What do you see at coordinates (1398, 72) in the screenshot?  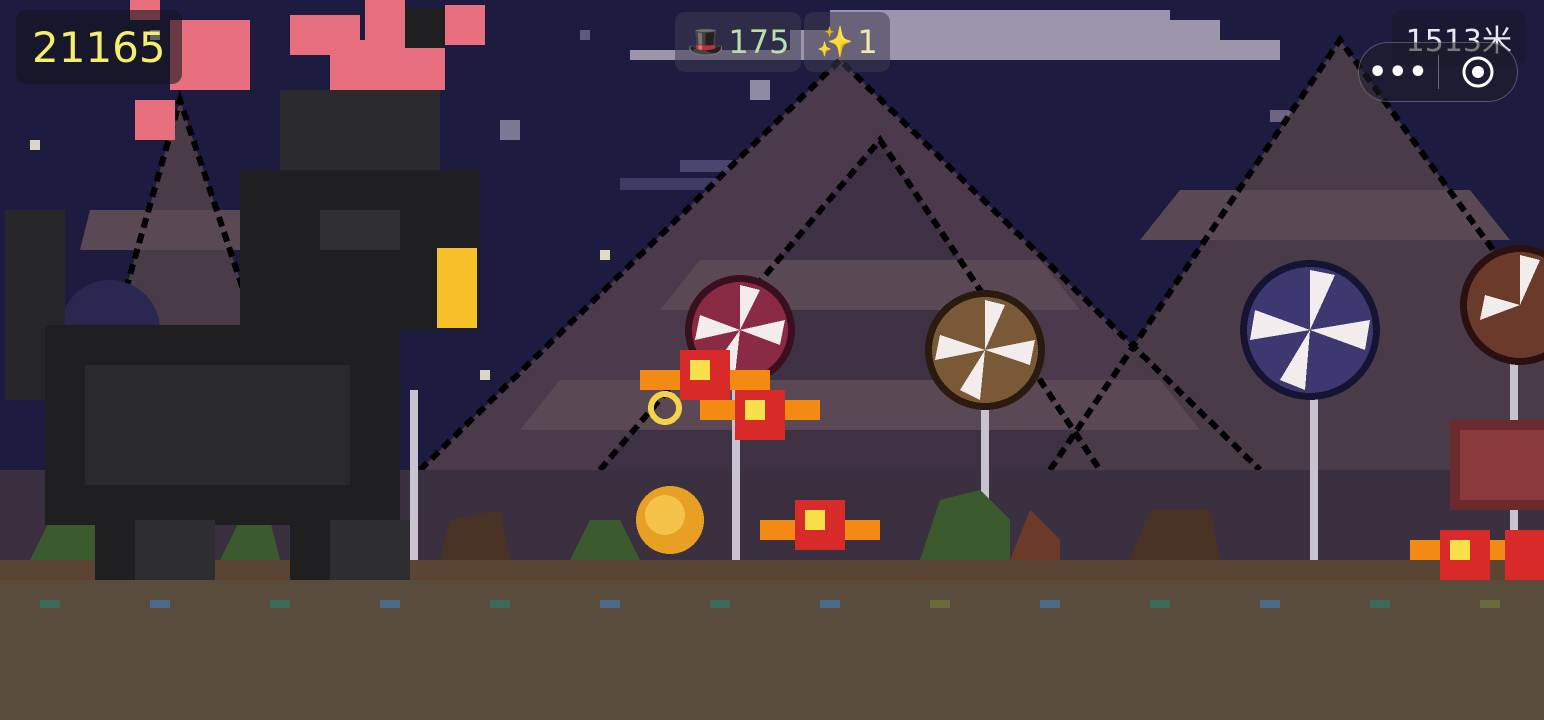 I see `more-dots-icon: •••` at bounding box center [1398, 72].